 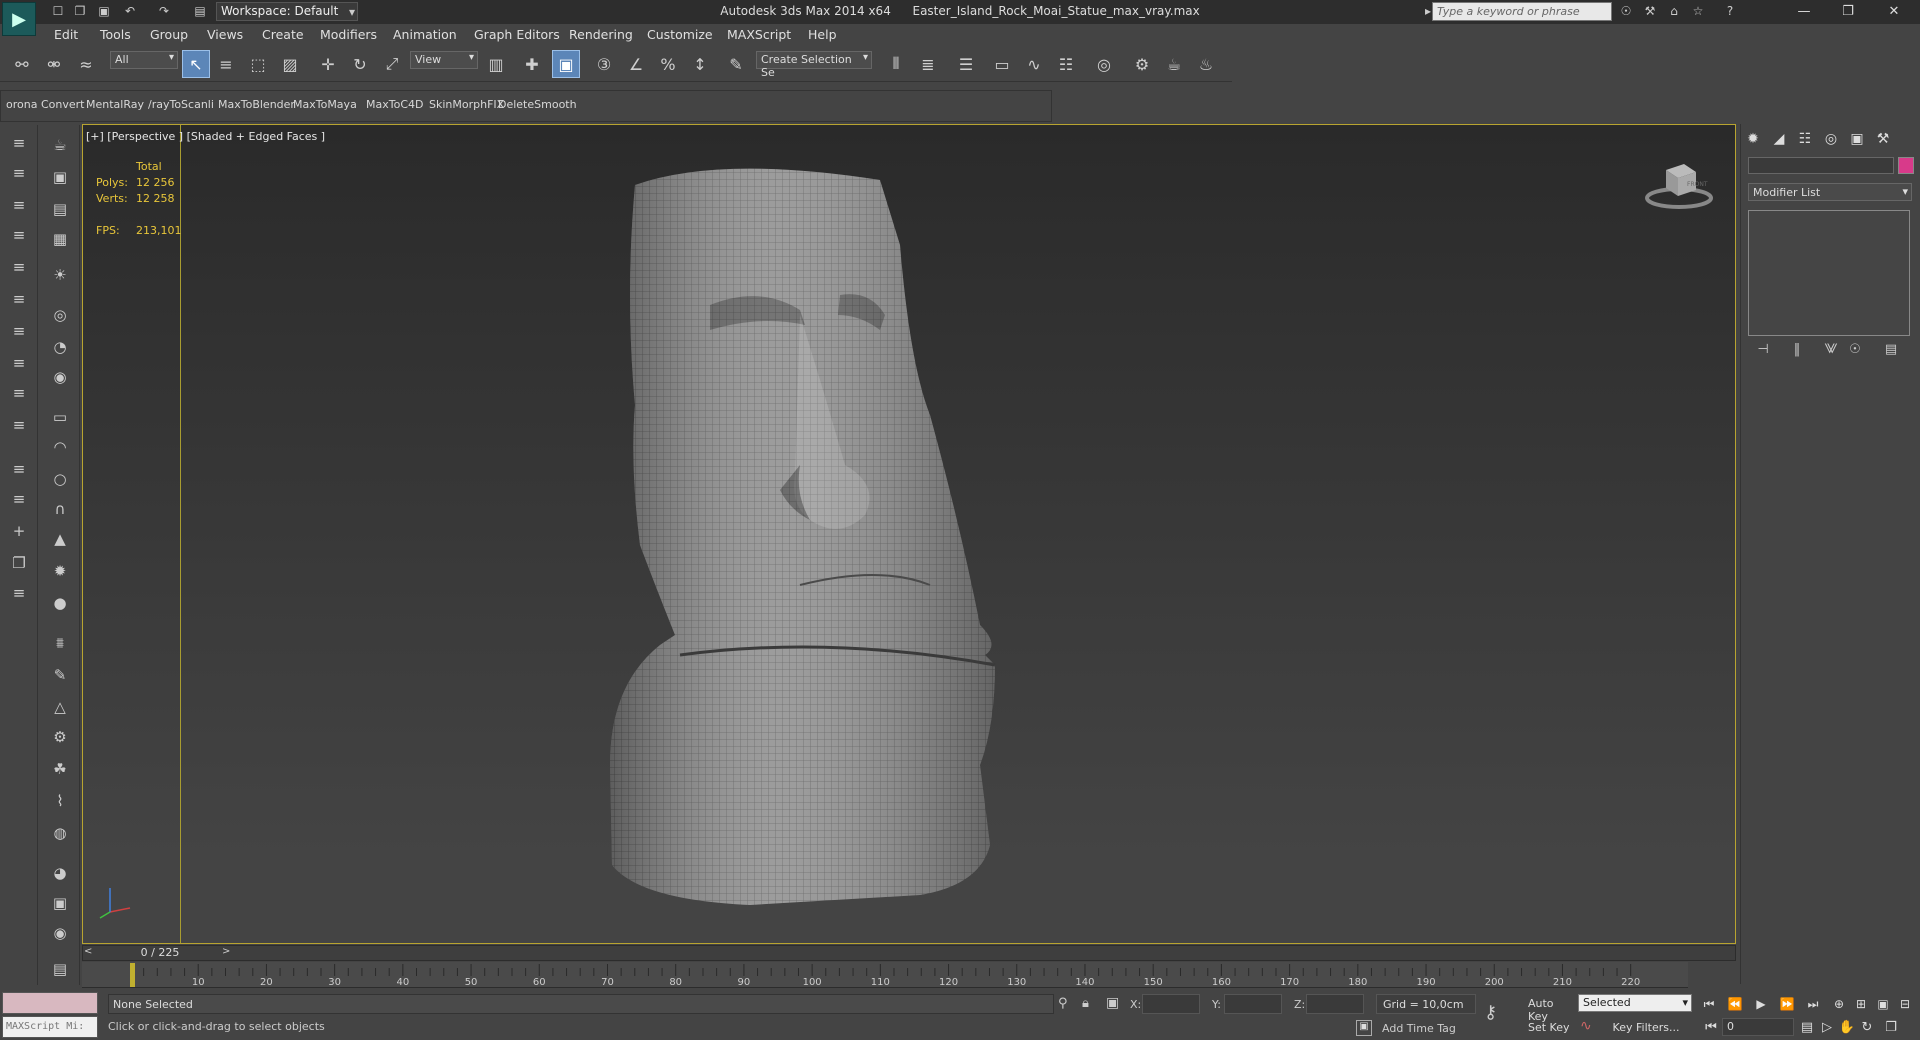 I want to click on spinner-snap-icon: ↕, so click(x=700, y=64).